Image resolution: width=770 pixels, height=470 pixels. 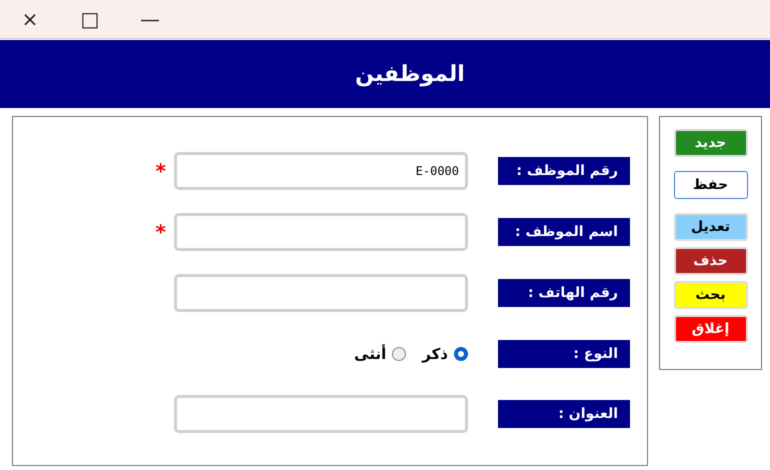 What do you see at coordinates (564, 414) in the screenshot?
I see `field-label: العنوان :` at bounding box center [564, 414].